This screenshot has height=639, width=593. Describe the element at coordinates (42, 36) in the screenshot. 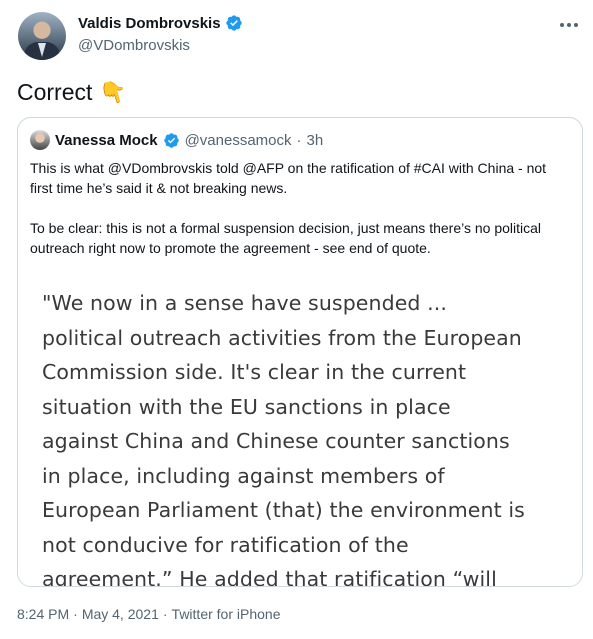

I see `author-avatar` at that location.